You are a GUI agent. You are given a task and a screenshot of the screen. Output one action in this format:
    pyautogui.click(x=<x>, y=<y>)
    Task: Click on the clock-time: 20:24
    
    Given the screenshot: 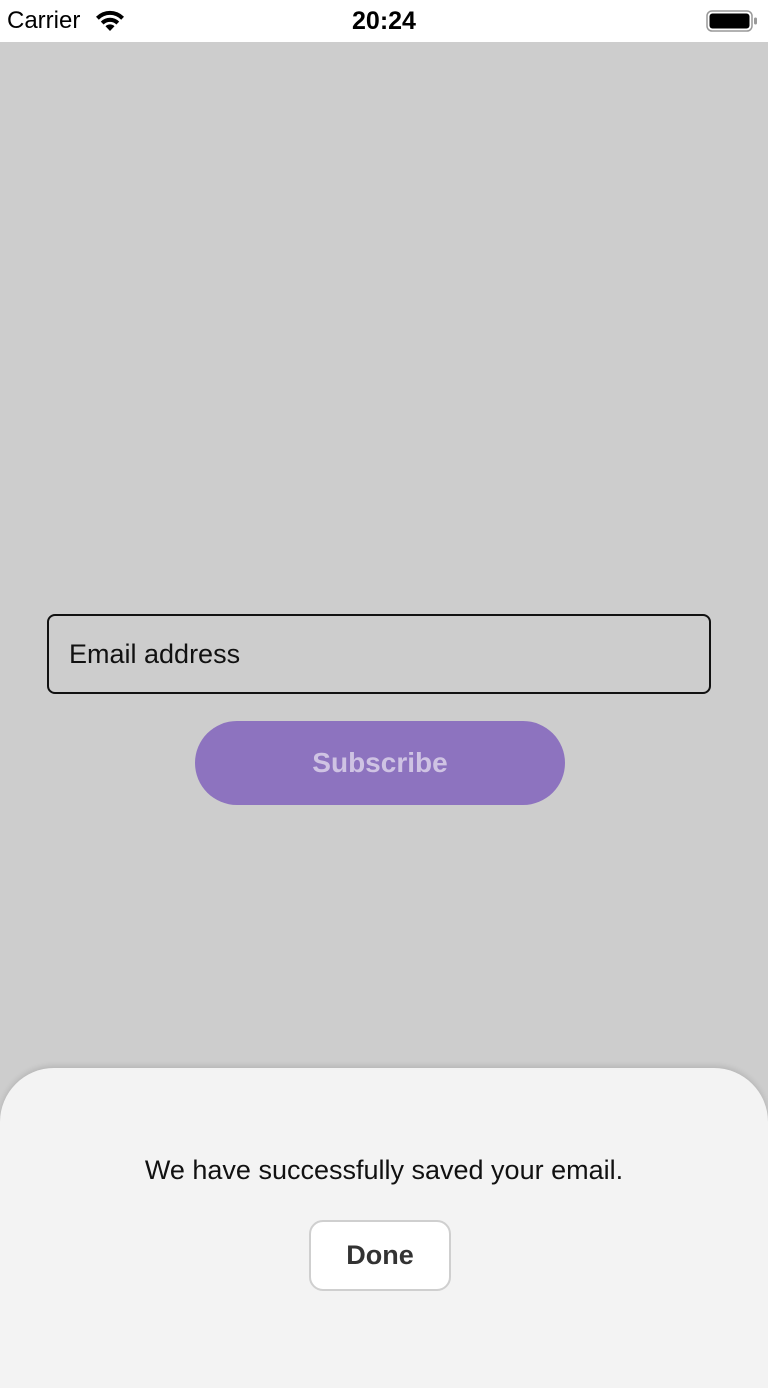 What is the action you would take?
    pyautogui.click(x=384, y=21)
    